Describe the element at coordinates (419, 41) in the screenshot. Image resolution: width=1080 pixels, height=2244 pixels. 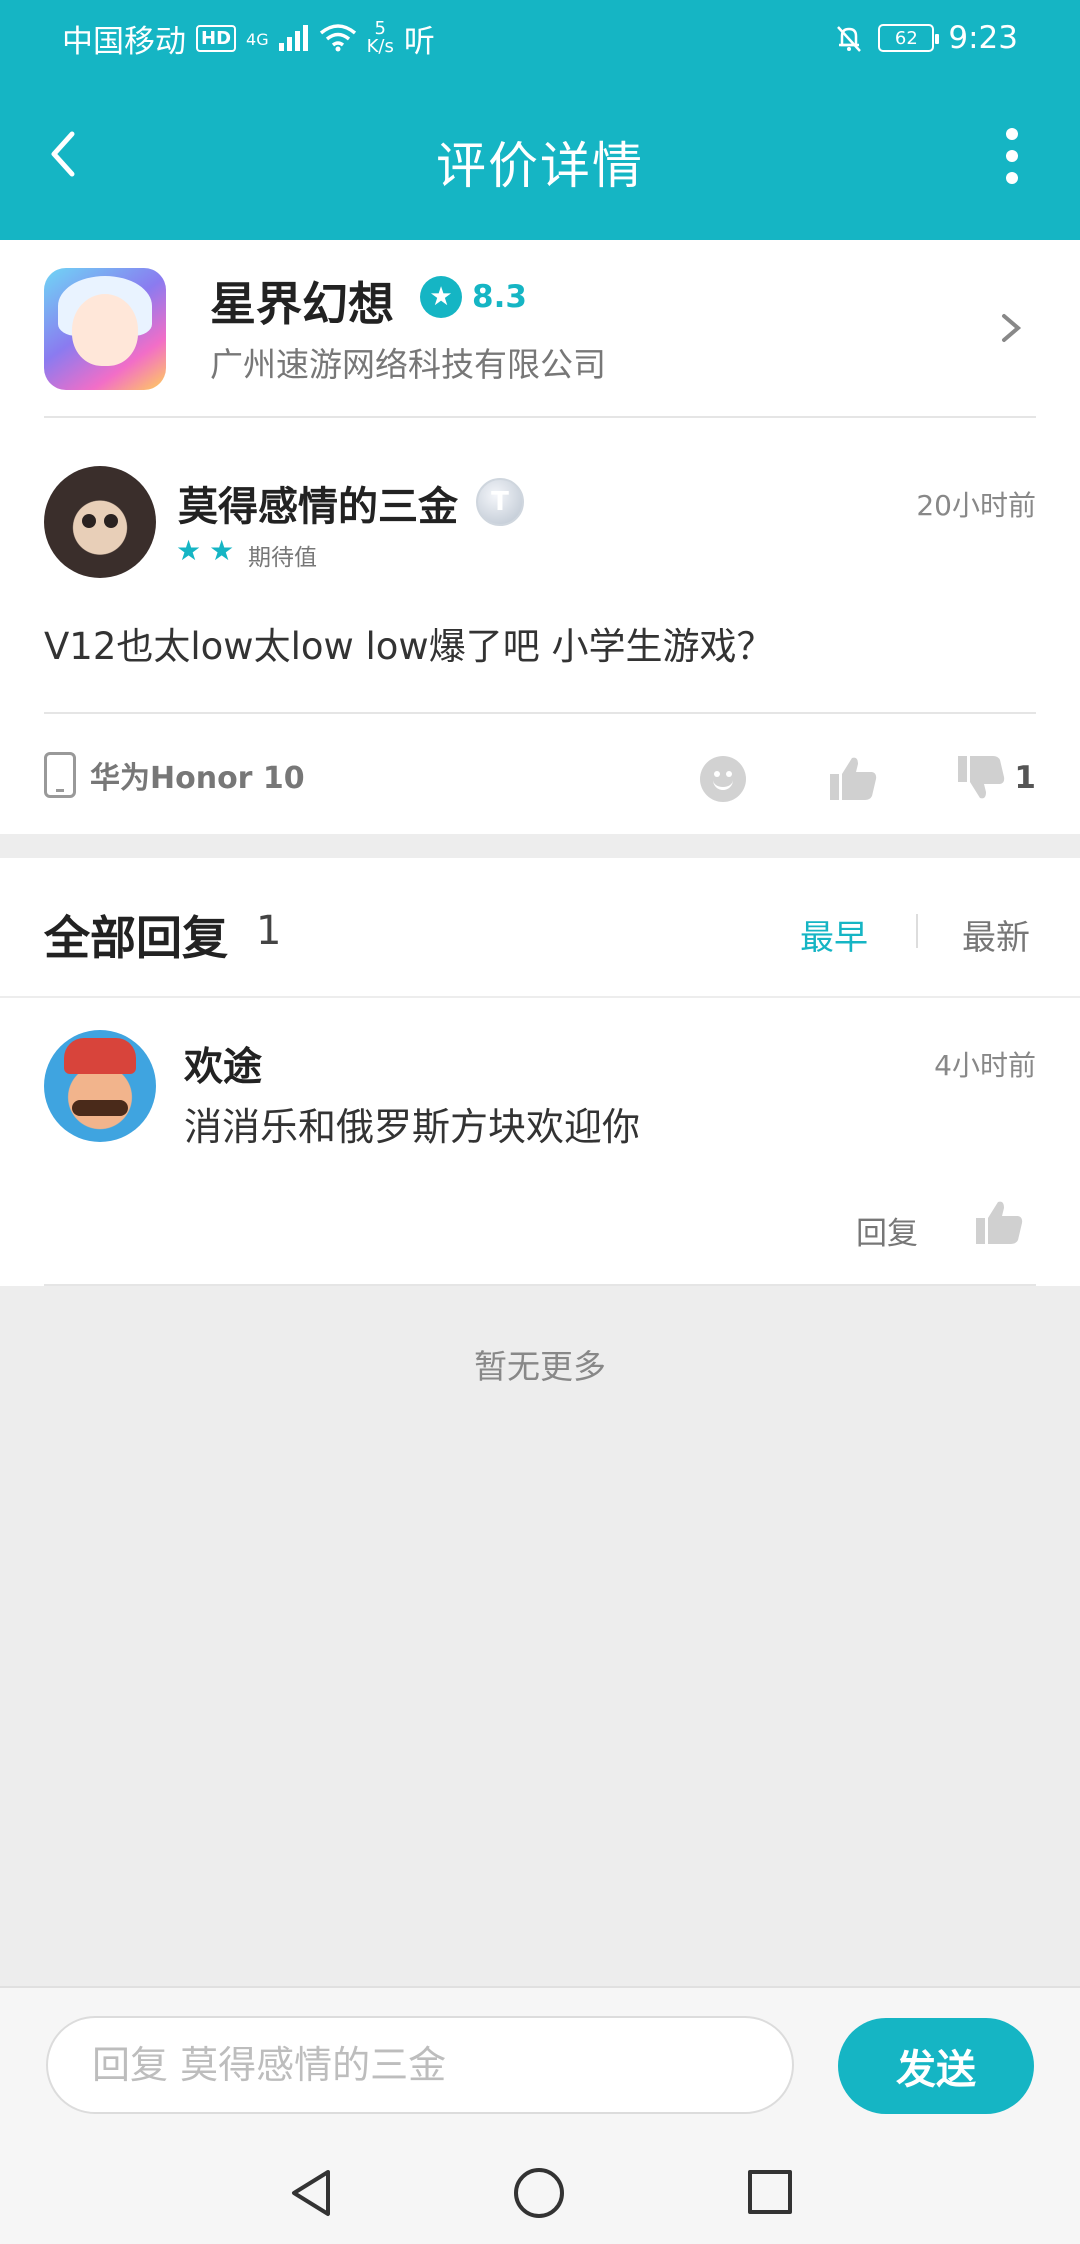
I see `listen-indicator: 听` at that location.